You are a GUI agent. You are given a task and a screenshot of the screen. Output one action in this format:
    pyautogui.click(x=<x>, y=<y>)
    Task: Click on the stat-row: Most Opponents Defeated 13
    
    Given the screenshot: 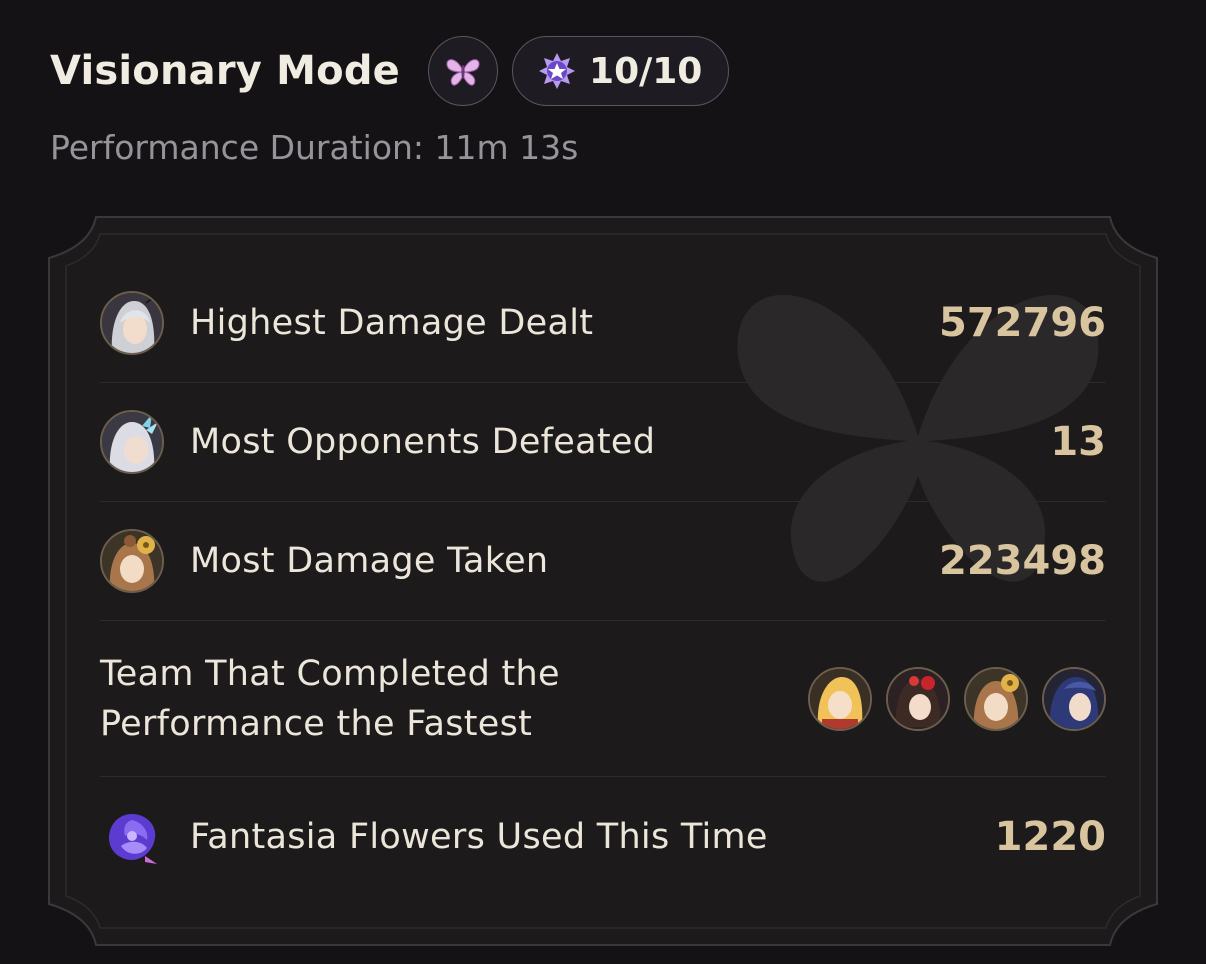 What is the action you would take?
    pyautogui.click(x=603, y=442)
    